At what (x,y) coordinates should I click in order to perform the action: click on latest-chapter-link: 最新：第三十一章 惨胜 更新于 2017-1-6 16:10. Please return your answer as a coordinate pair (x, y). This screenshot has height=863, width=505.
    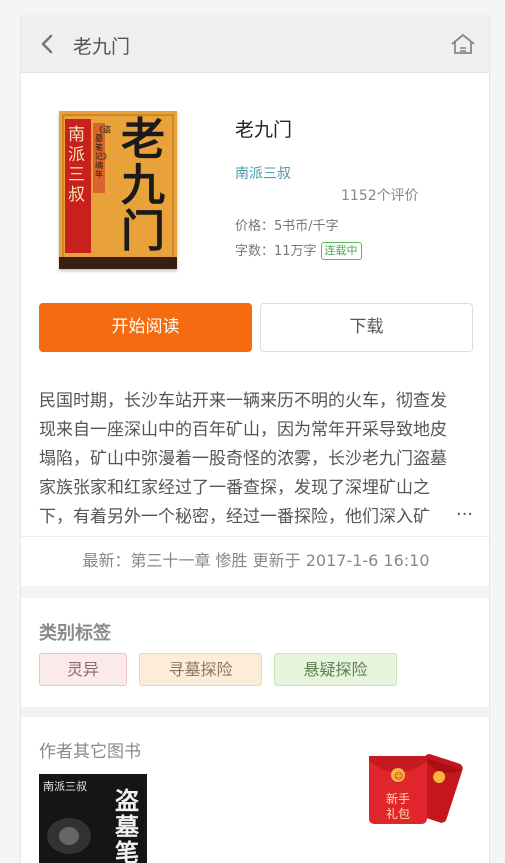
    Looking at the image, I should click on (255, 561).